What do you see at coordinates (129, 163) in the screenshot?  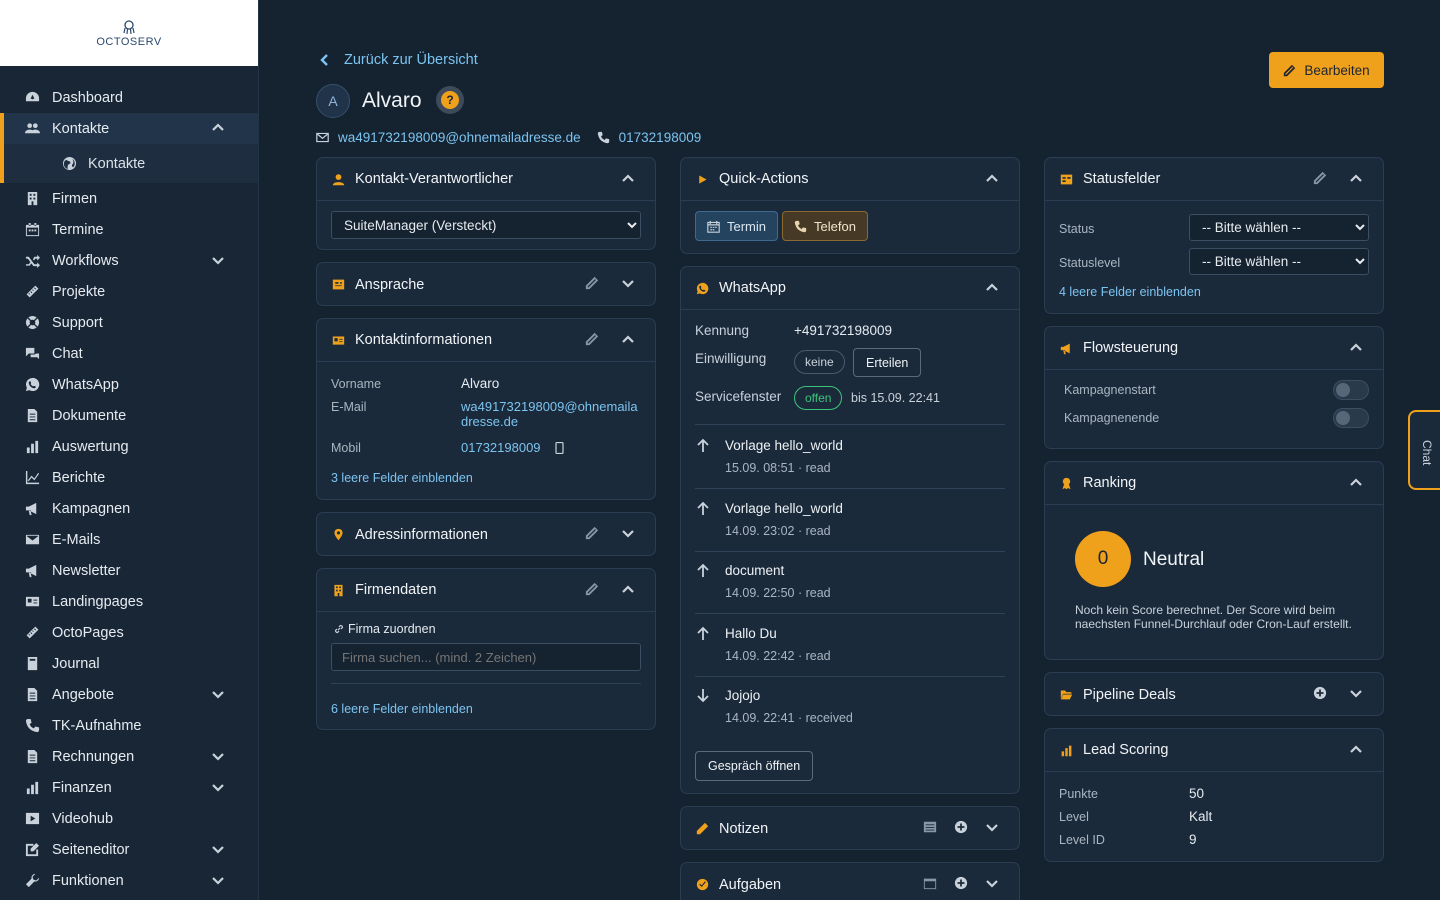 I see `sidebar-subitem-kontakte: Kontakte` at bounding box center [129, 163].